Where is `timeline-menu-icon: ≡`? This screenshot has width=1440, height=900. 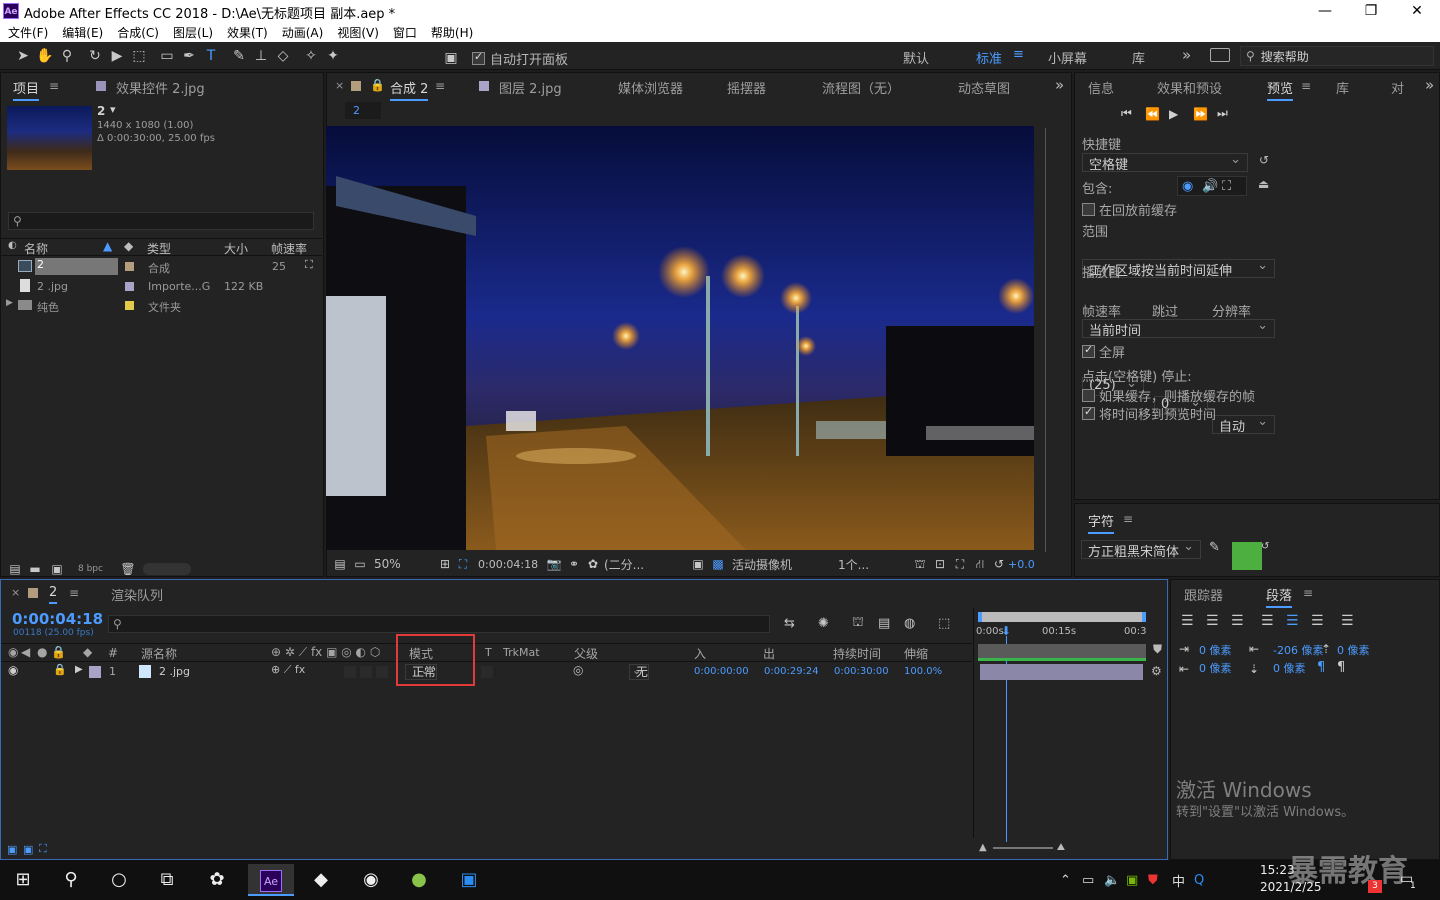 timeline-menu-icon: ≡ is located at coordinates (74, 593).